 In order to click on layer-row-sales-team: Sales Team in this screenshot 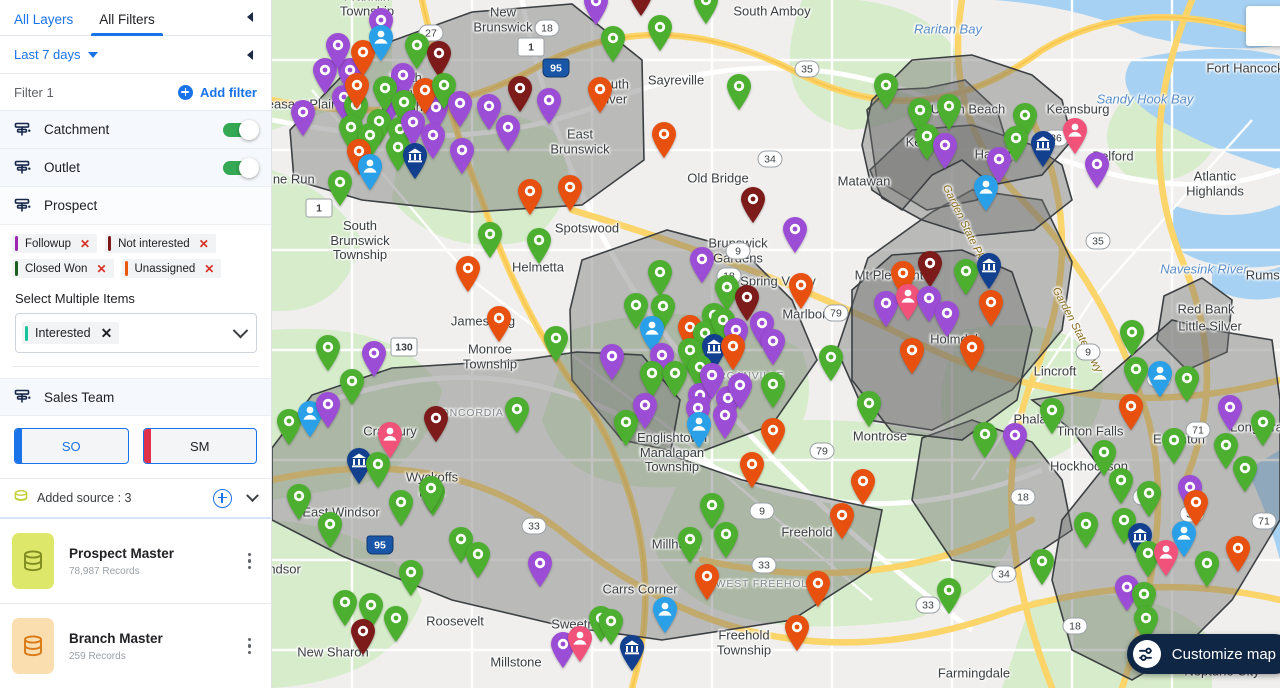, I will do `click(135, 397)`.